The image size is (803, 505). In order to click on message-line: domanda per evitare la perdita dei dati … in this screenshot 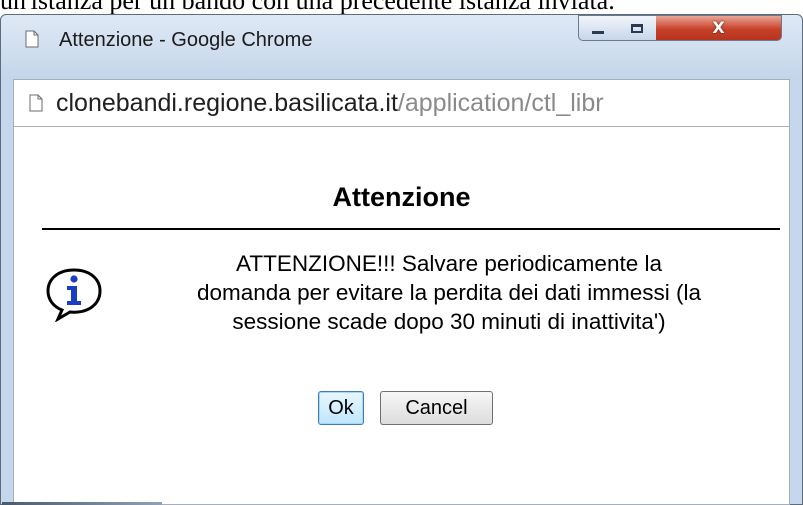, I will do `click(449, 292)`.